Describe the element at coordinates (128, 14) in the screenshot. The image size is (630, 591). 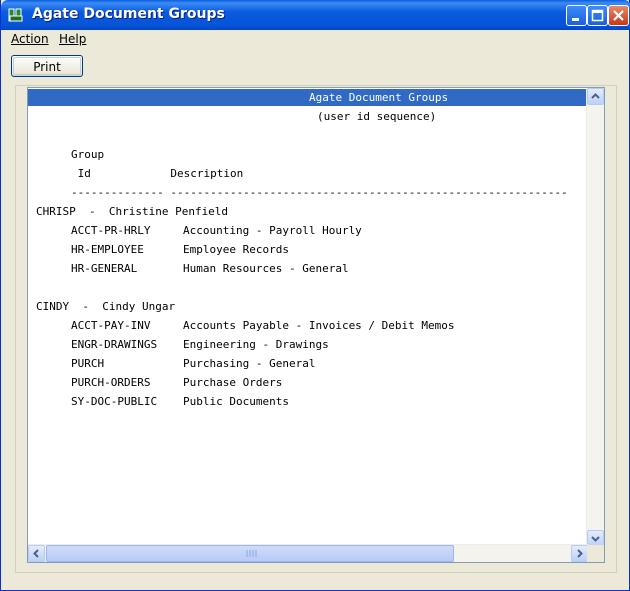
I see `window-title: Agate Document Groups` at that location.